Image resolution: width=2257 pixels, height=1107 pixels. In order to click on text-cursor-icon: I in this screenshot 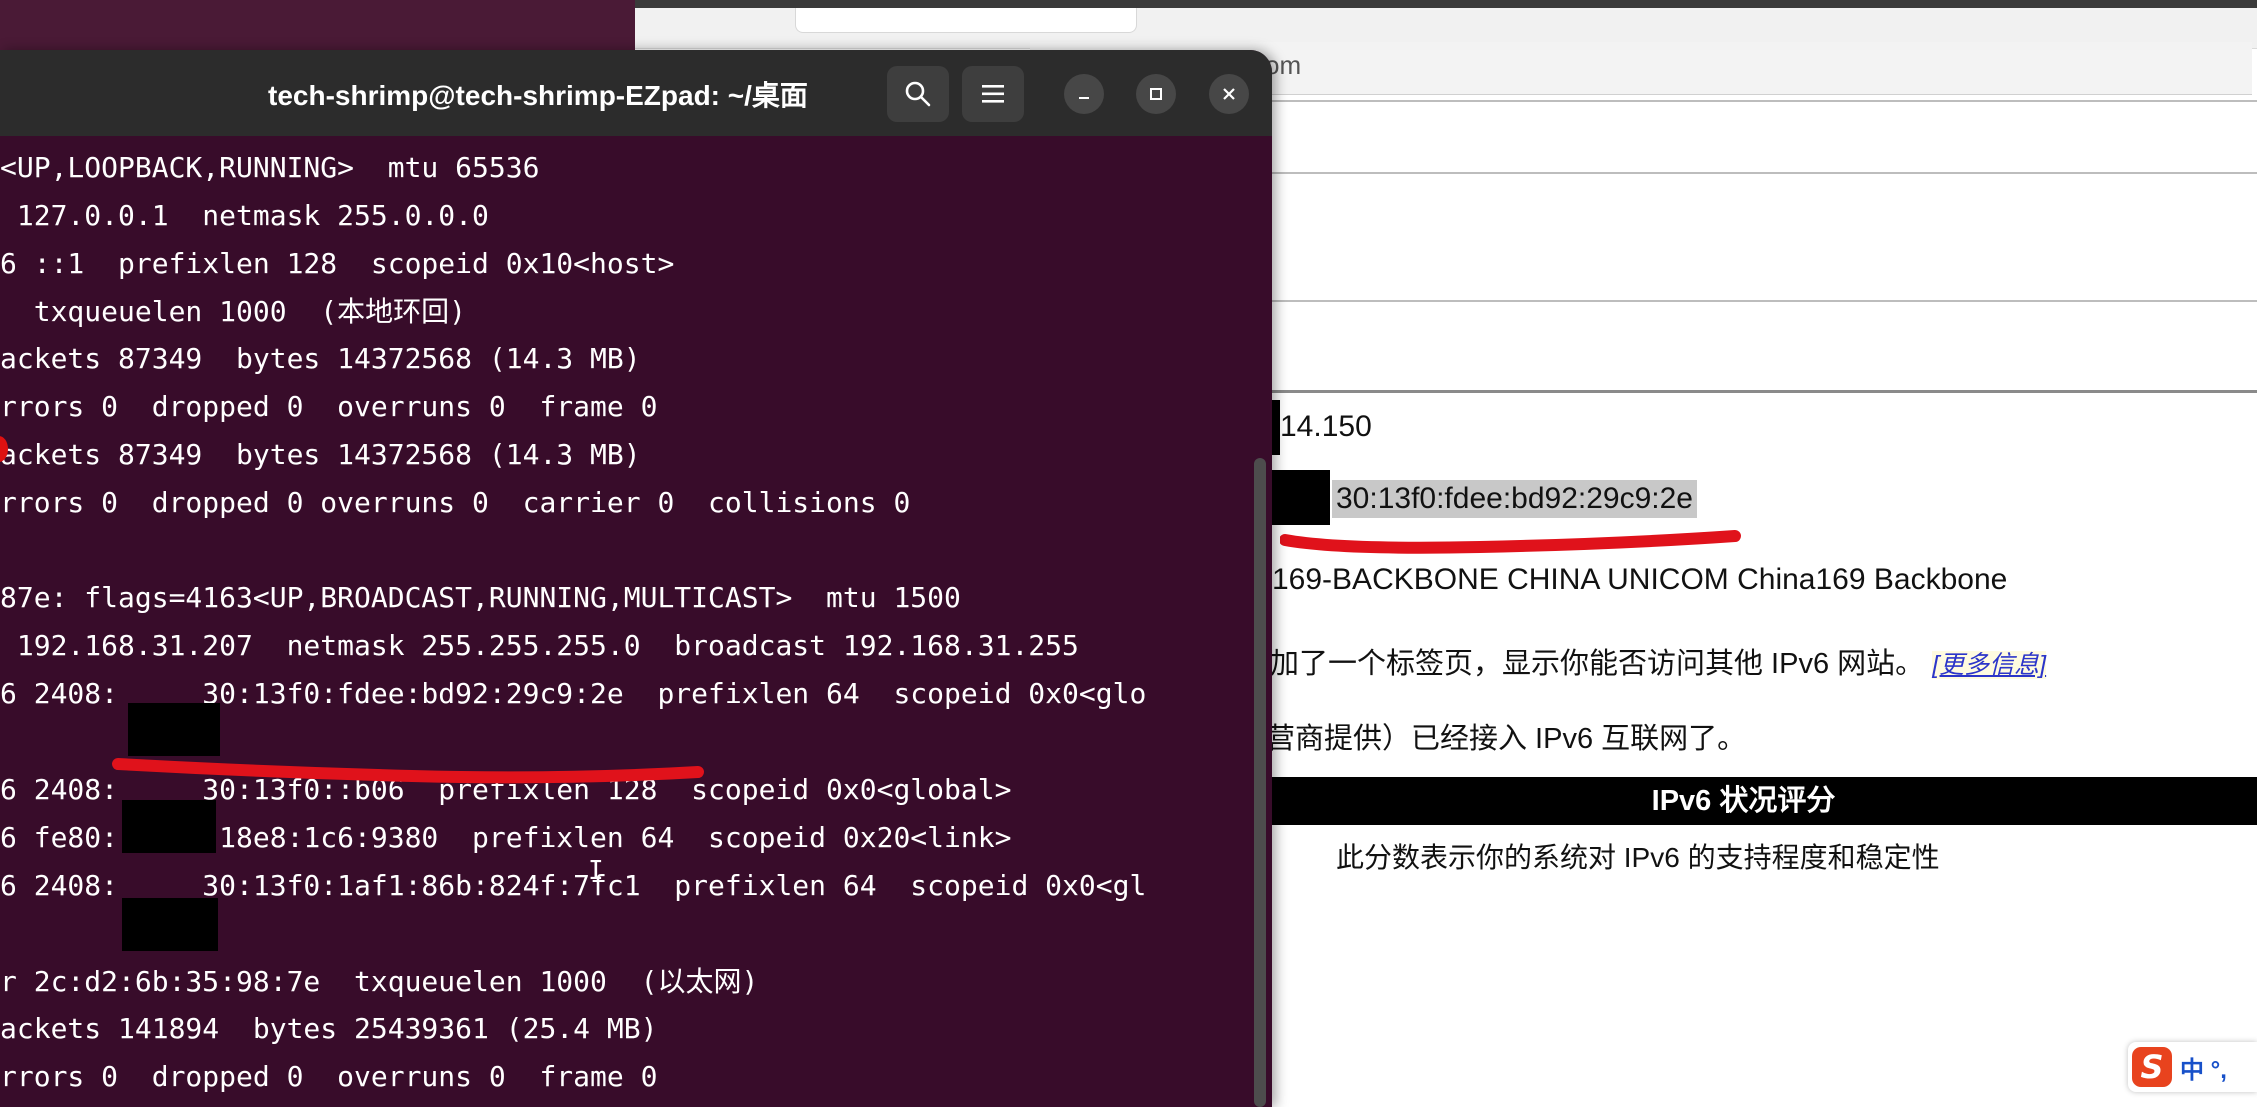, I will do `click(596, 871)`.